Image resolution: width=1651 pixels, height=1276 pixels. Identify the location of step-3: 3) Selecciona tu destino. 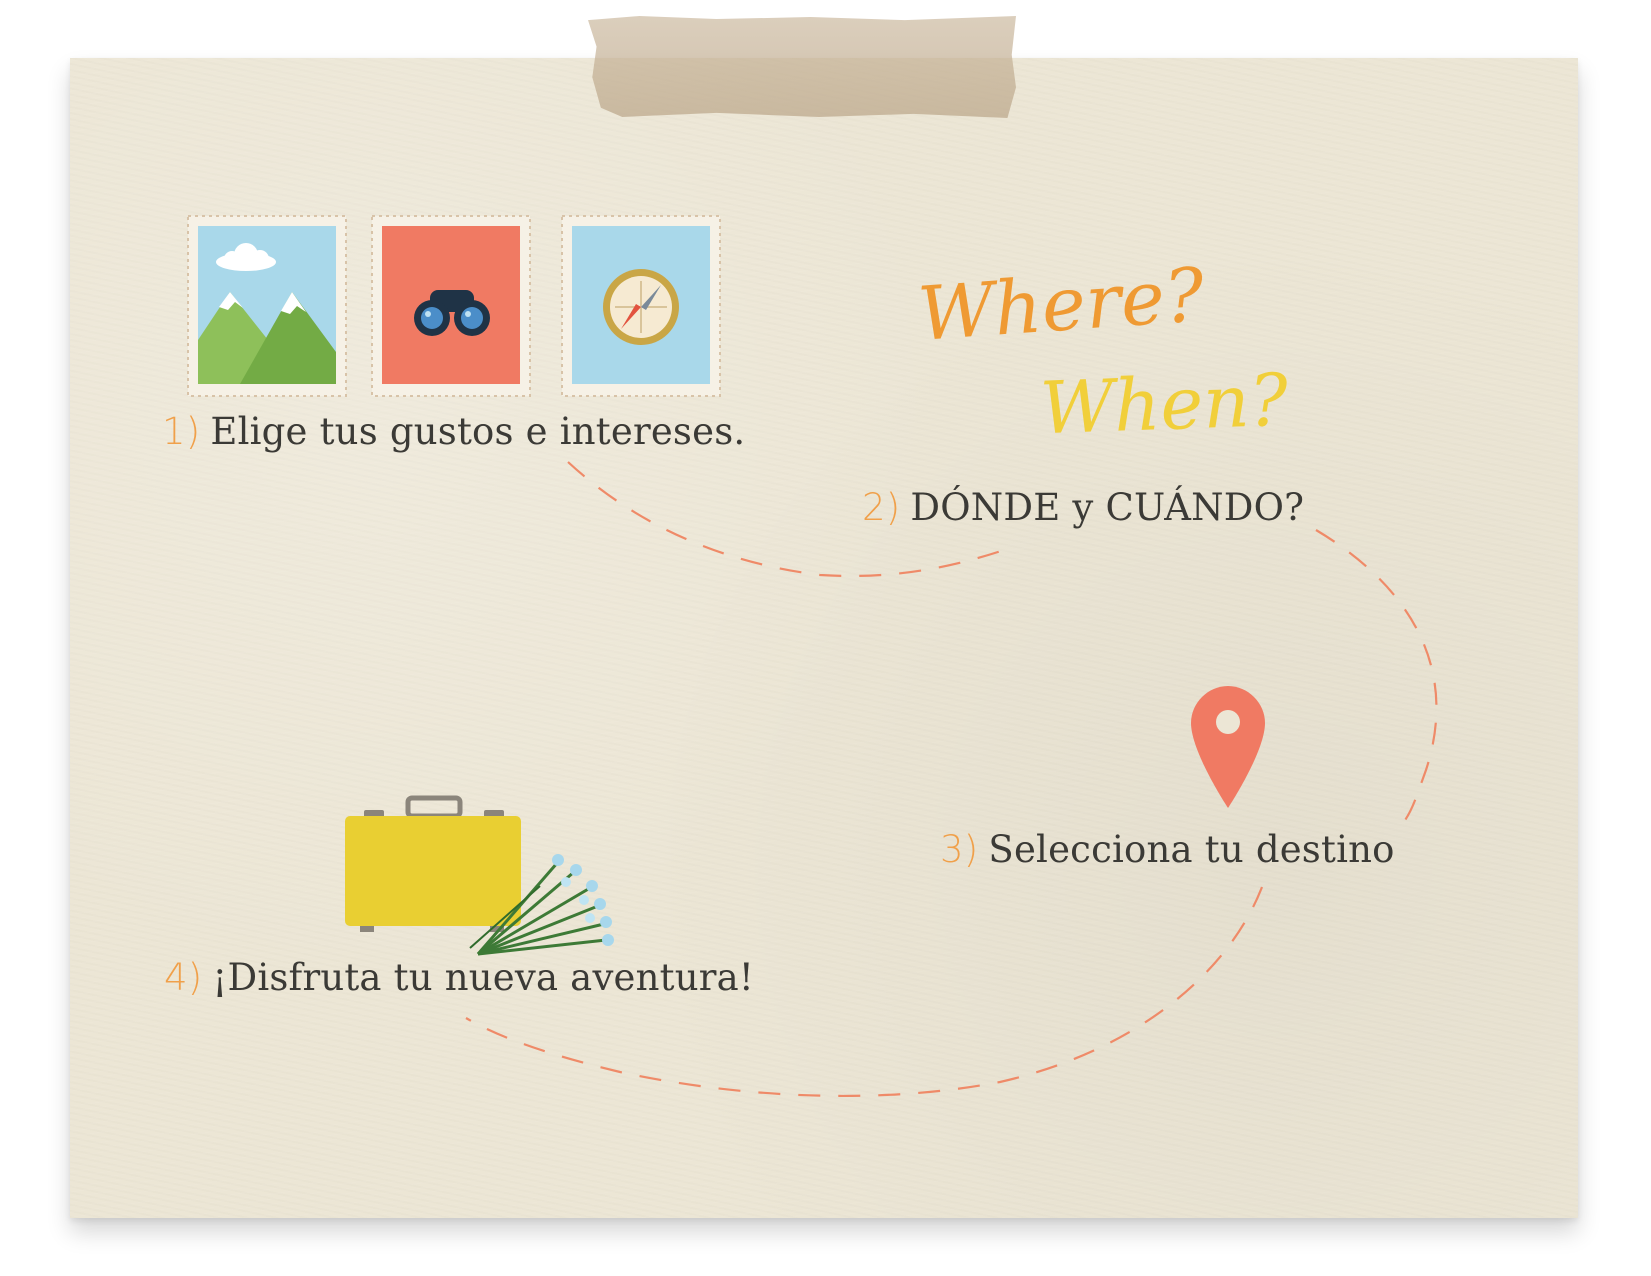
(1167, 849).